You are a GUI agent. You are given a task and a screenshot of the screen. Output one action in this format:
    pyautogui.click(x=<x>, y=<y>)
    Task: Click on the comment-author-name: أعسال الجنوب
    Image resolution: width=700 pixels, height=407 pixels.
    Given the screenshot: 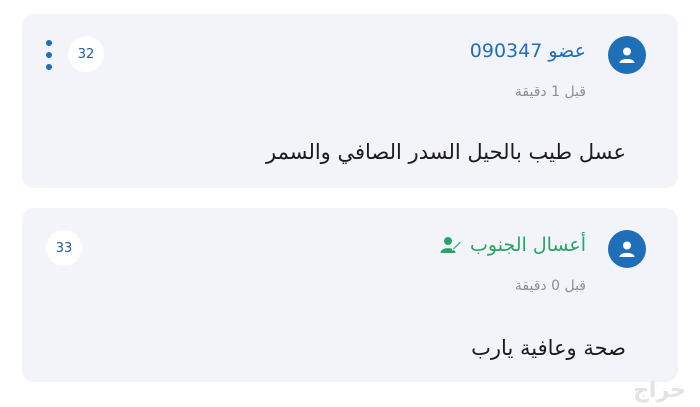 What is the action you would take?
    pyautogui.click(x=528, y=245)
    